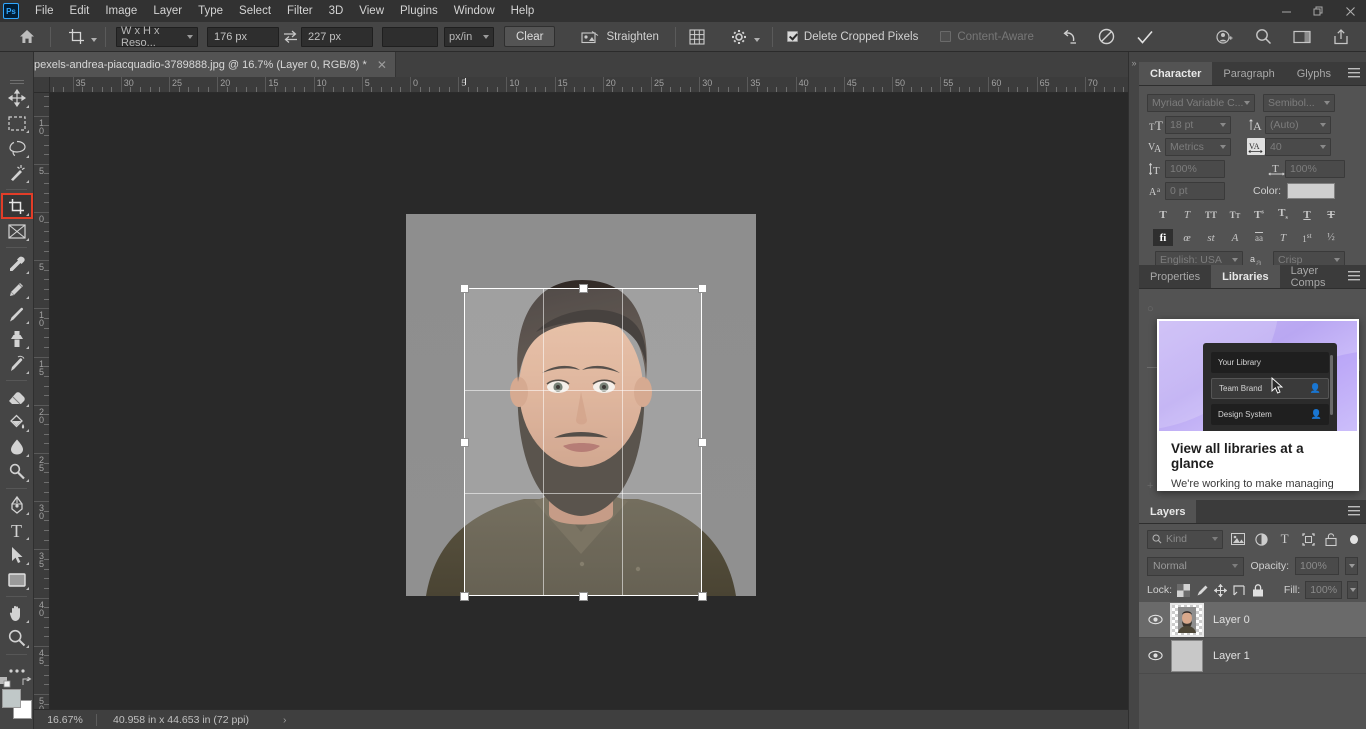 This screenshot has width=1366, height=729. What do you see at coordinates (17, 422) in the screenshot?
I see `gradient-tool` at bounding box center [17, 422].